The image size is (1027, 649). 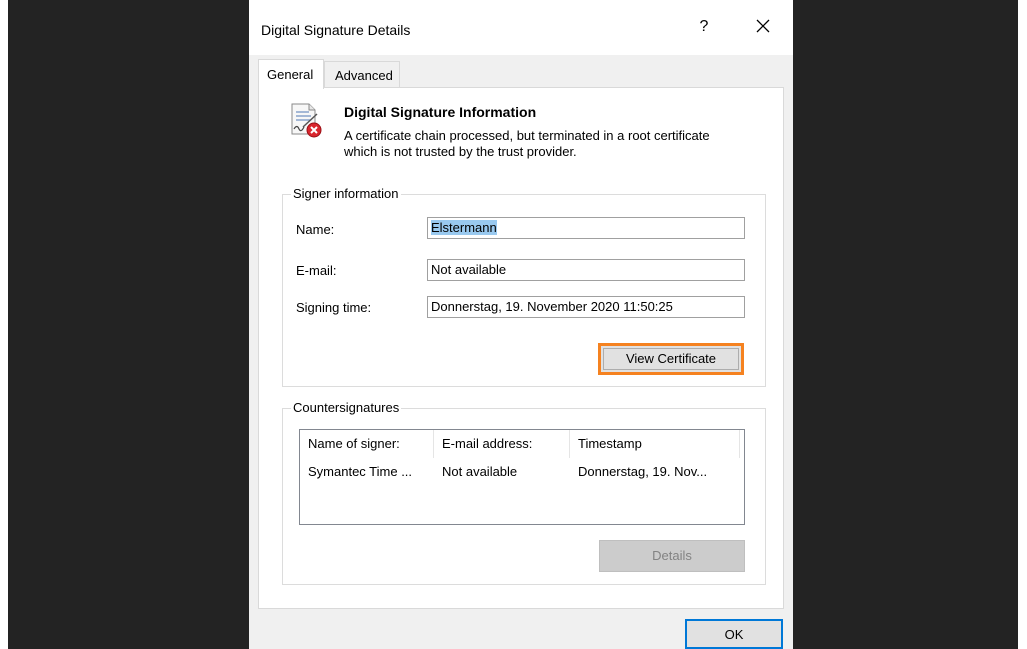 I want to click on name-value: Elstermann, so click(x=464, y=227).